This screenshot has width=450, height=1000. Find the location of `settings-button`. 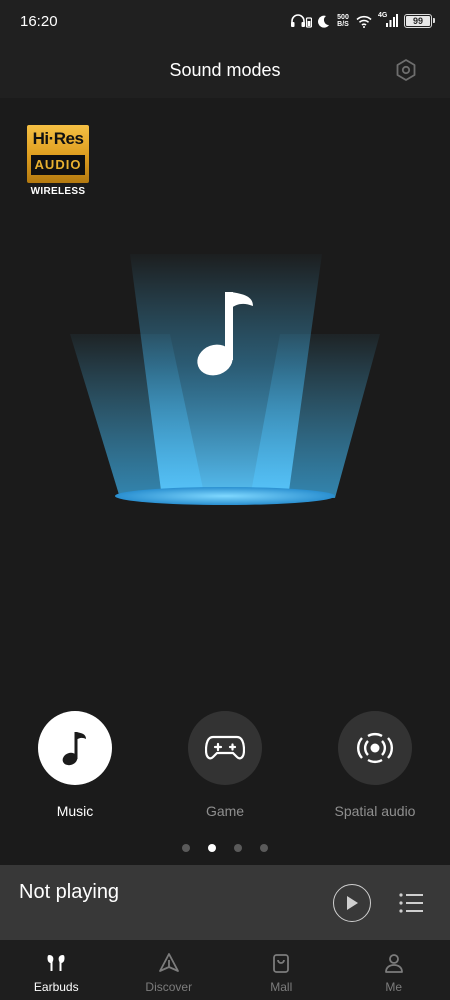

settings-button is located at coordinates (406, 70).